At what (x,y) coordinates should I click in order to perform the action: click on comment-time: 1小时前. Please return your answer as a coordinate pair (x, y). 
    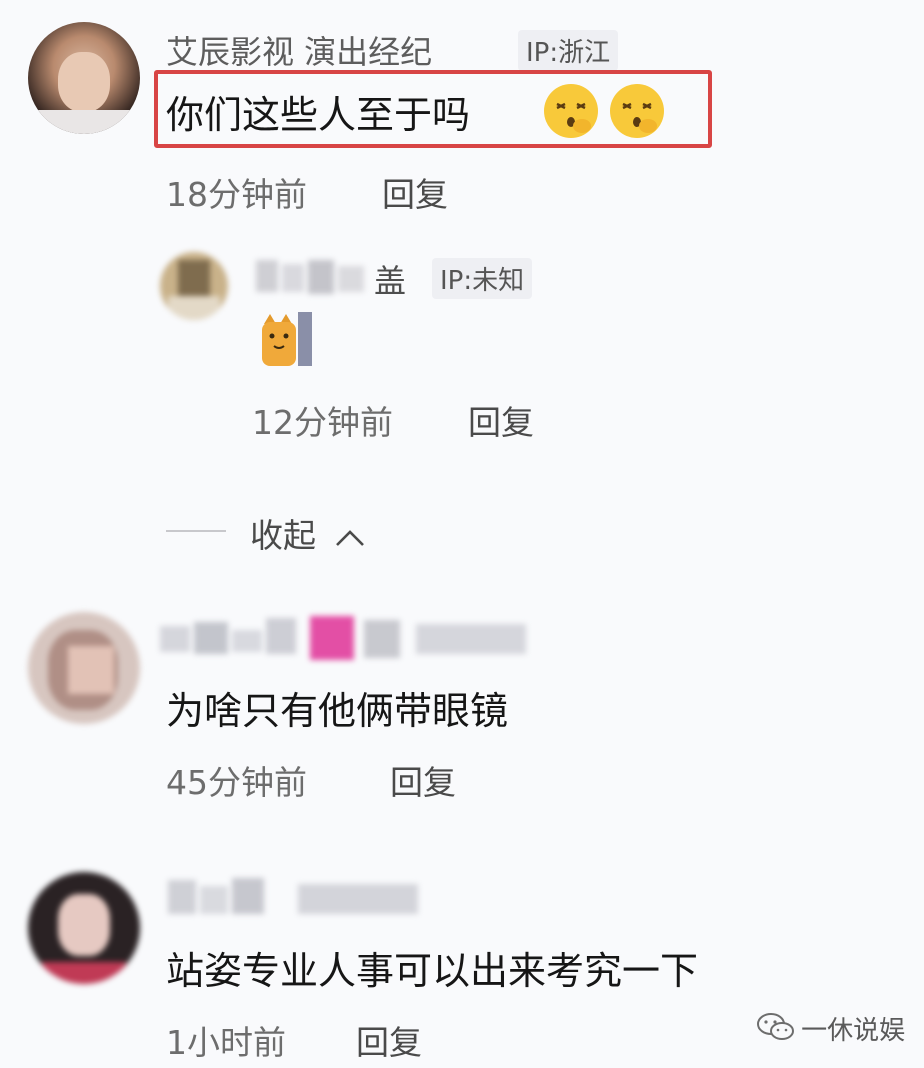
    Looking at the image, I should click on (226, 1042).